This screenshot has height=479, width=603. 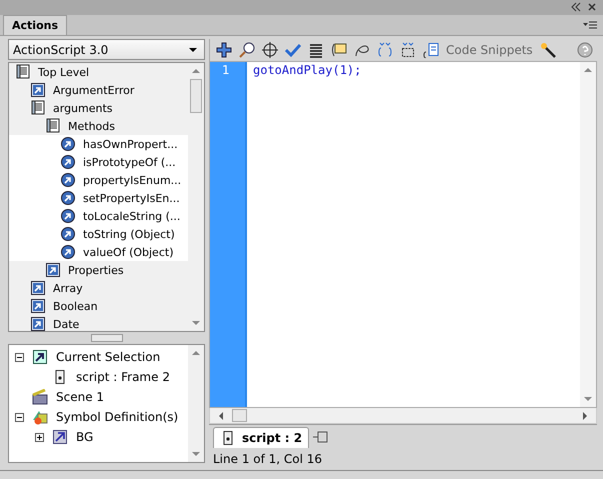 I want to click on tree-item: ArgumentError, so click(x=93, y=90).